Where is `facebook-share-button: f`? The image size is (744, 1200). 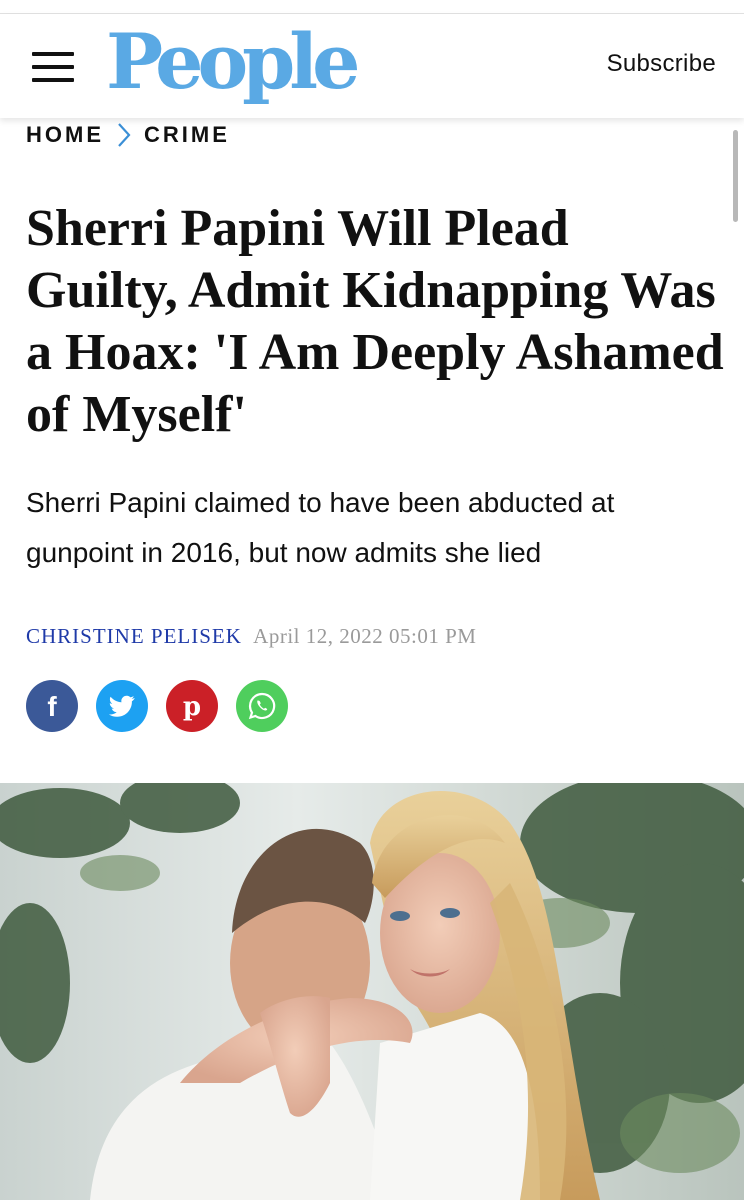
facebook-share-button: f is located at coordinates (52, 706).